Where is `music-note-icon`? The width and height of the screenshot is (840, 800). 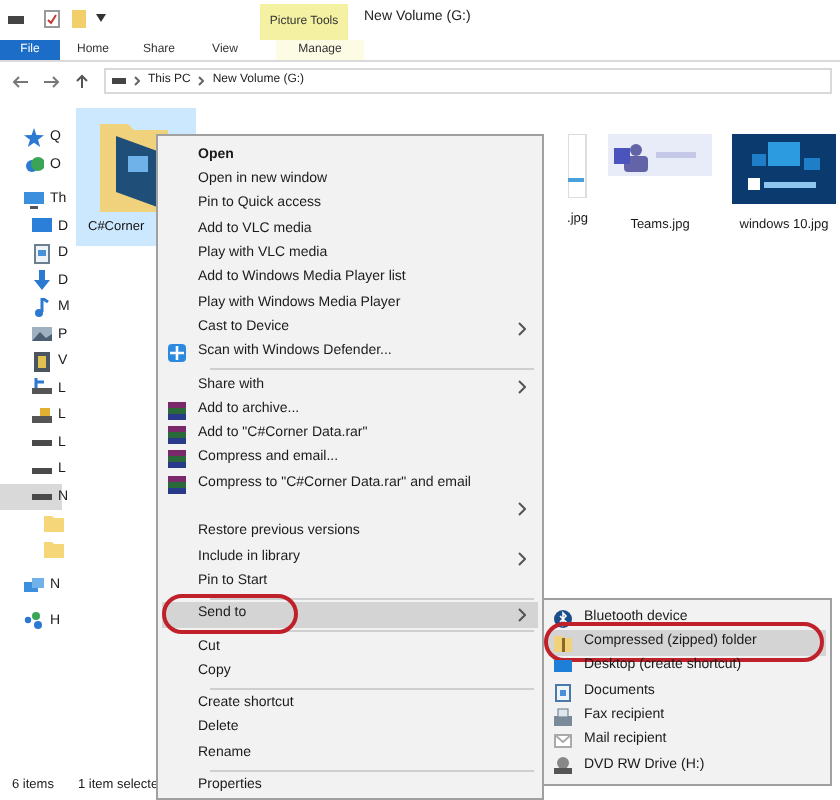
music-note-icon is located at coordinates (42, 307).